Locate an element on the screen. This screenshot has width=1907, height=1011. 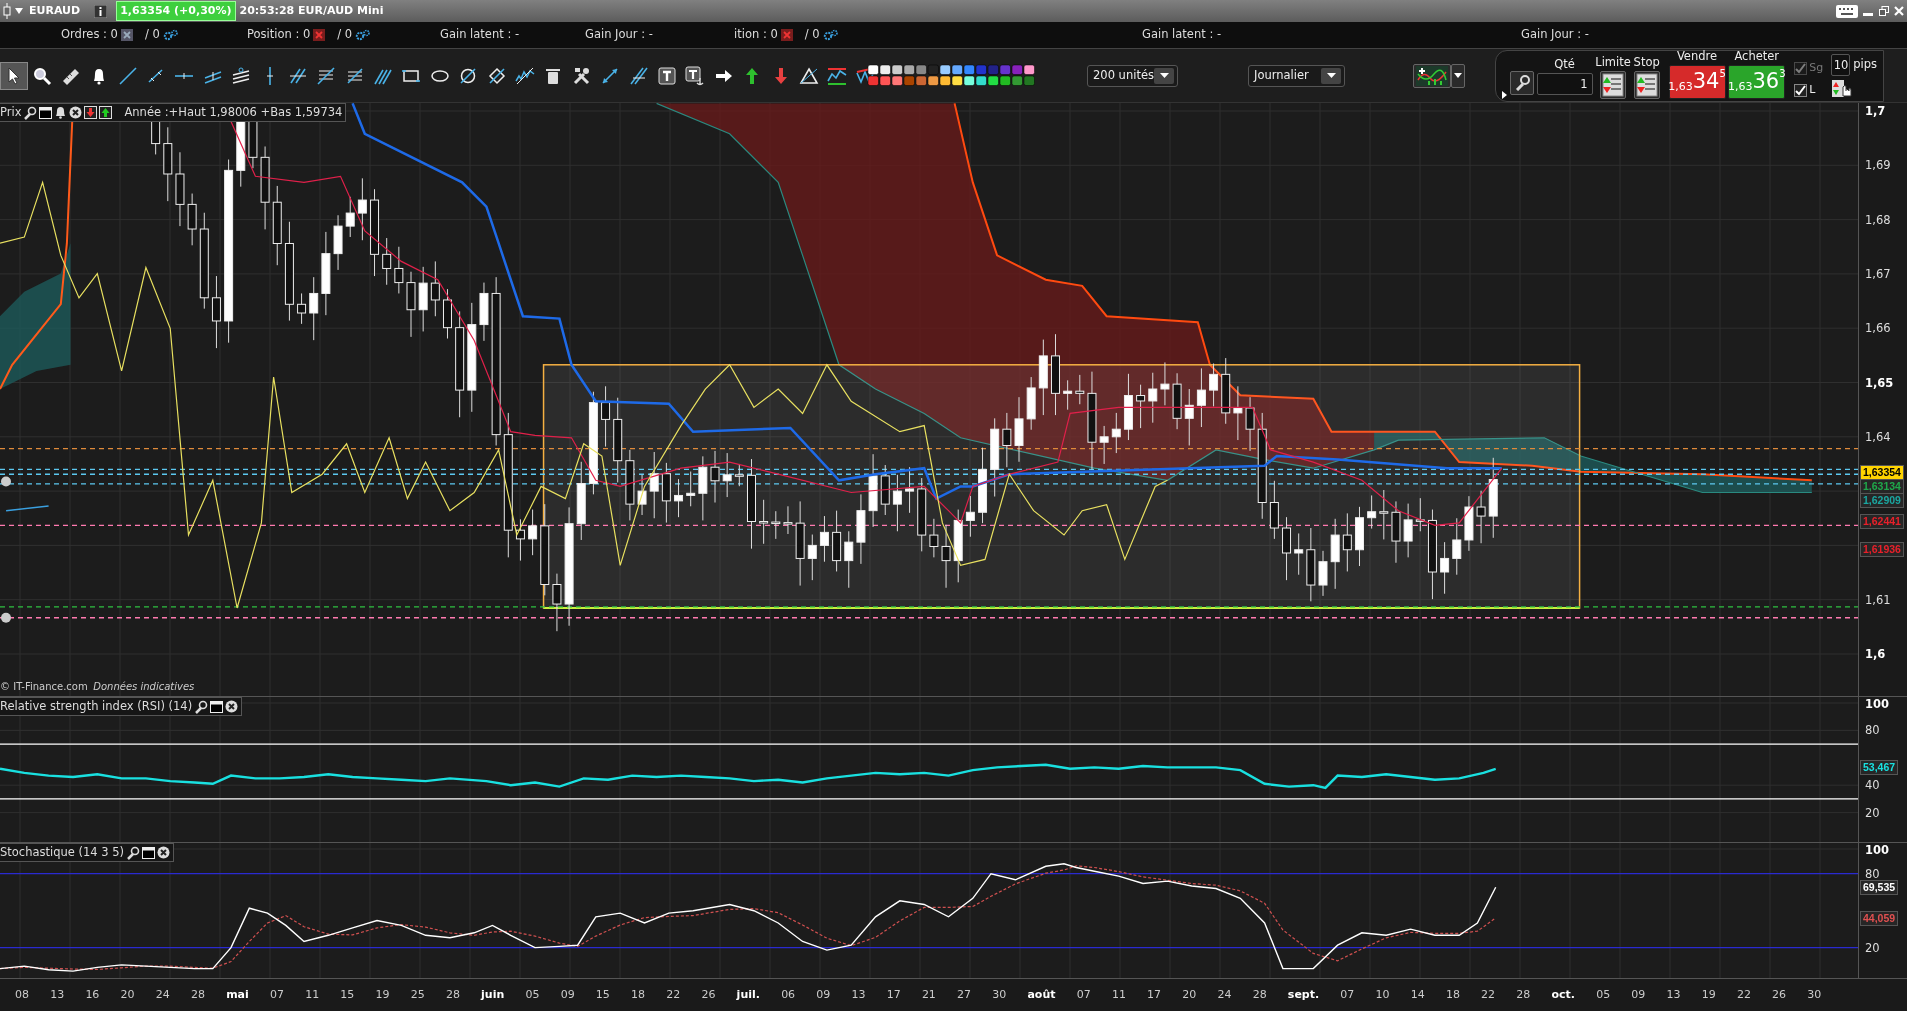
axis-label: août is located at coordinates (1041, 995).